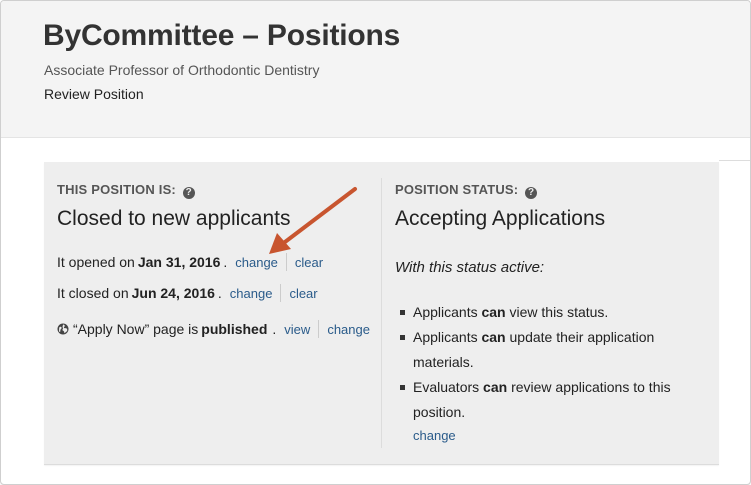 The height and width of the screenshot is (485, 751). I want to click on apply-now-prefix: “Apply Now” page is, so click(136, 329).